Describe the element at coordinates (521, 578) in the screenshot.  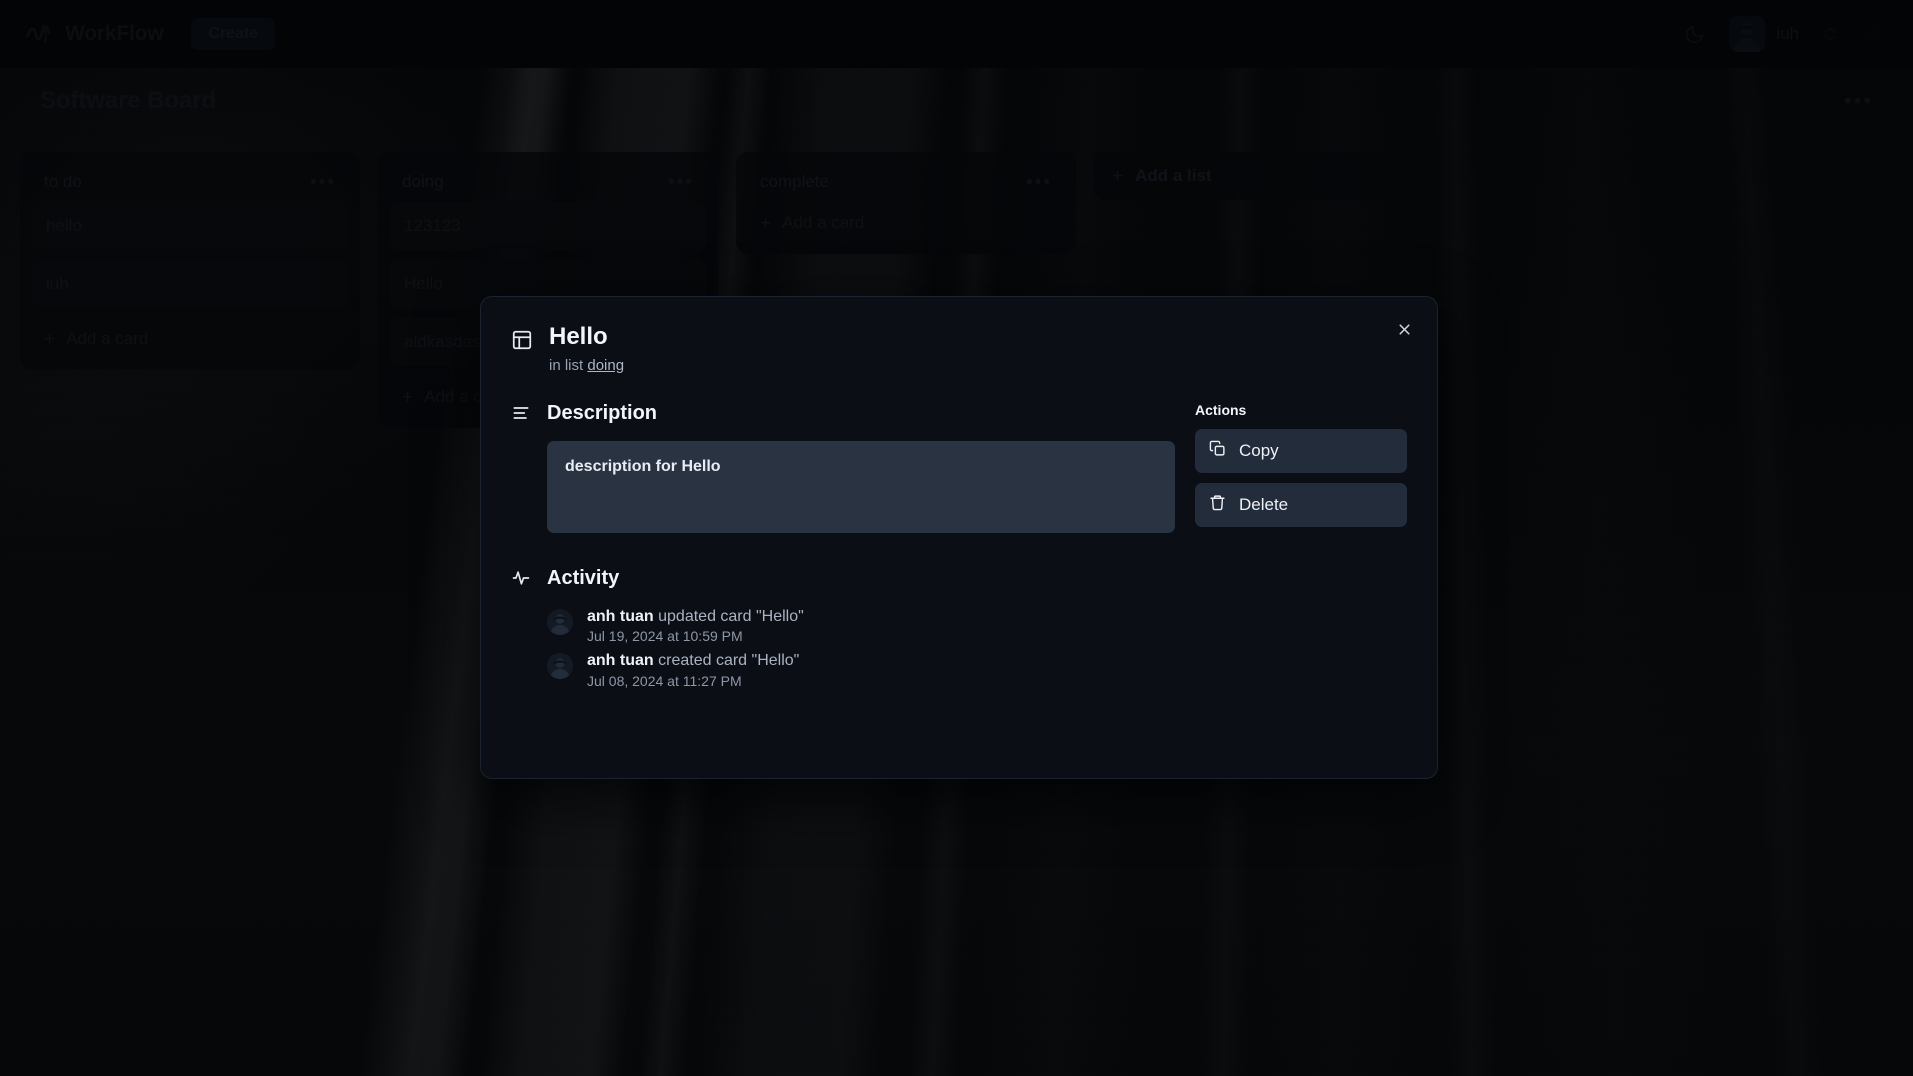
I see `activity-icon` at that location.